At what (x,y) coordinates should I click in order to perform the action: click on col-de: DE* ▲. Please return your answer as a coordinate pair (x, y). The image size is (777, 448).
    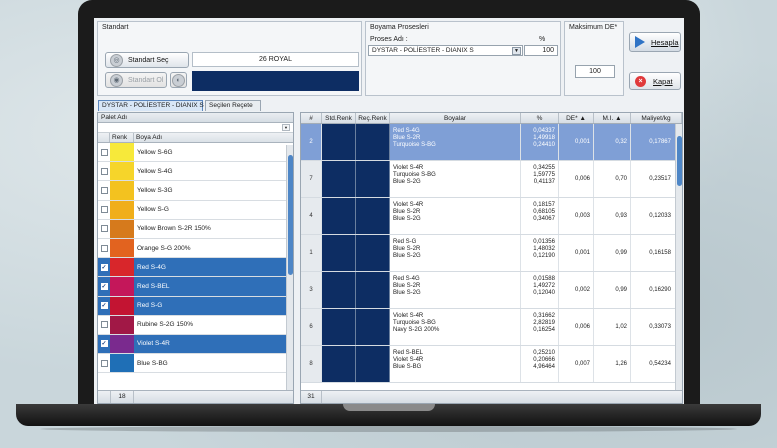
    Looking at the image, I should click on (576, 118).